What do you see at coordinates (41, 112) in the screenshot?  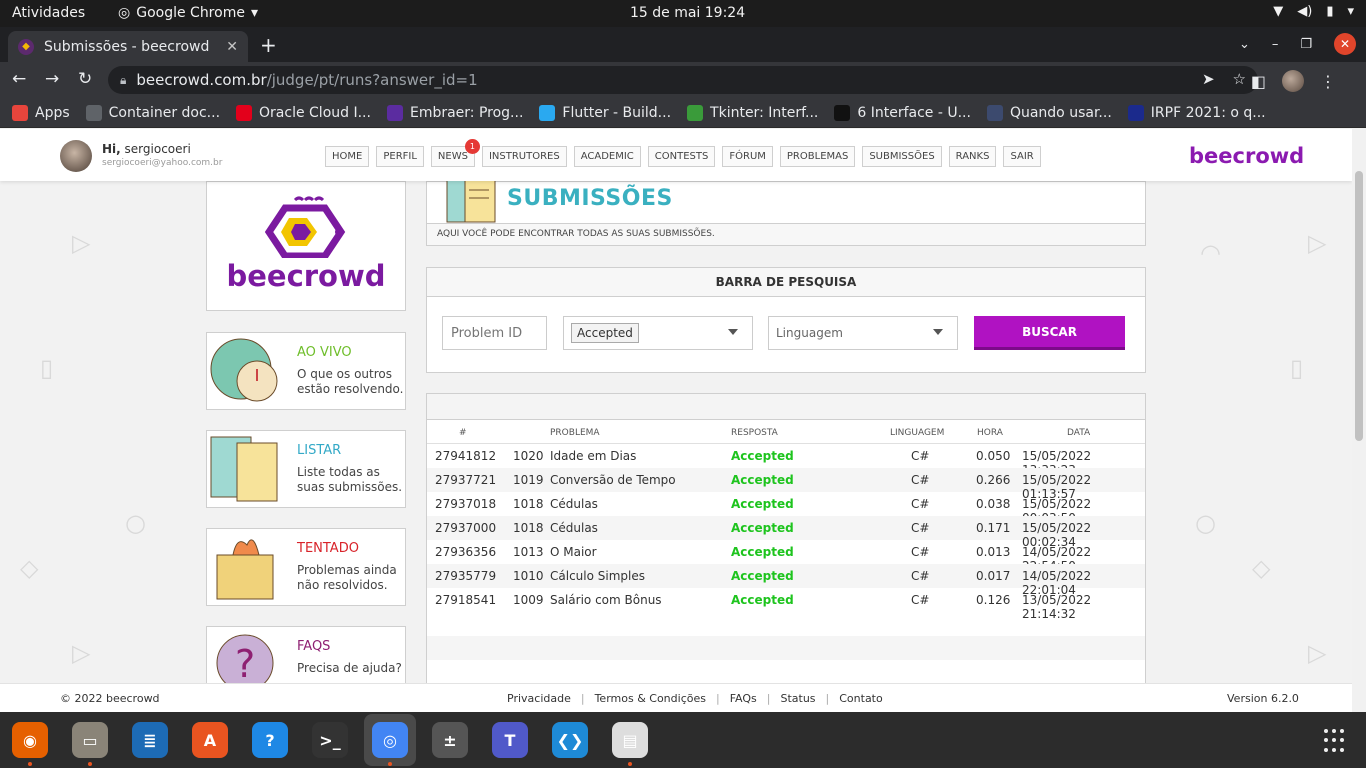 I see `bookmark-item: Apps` at bounding box center [41, 112].